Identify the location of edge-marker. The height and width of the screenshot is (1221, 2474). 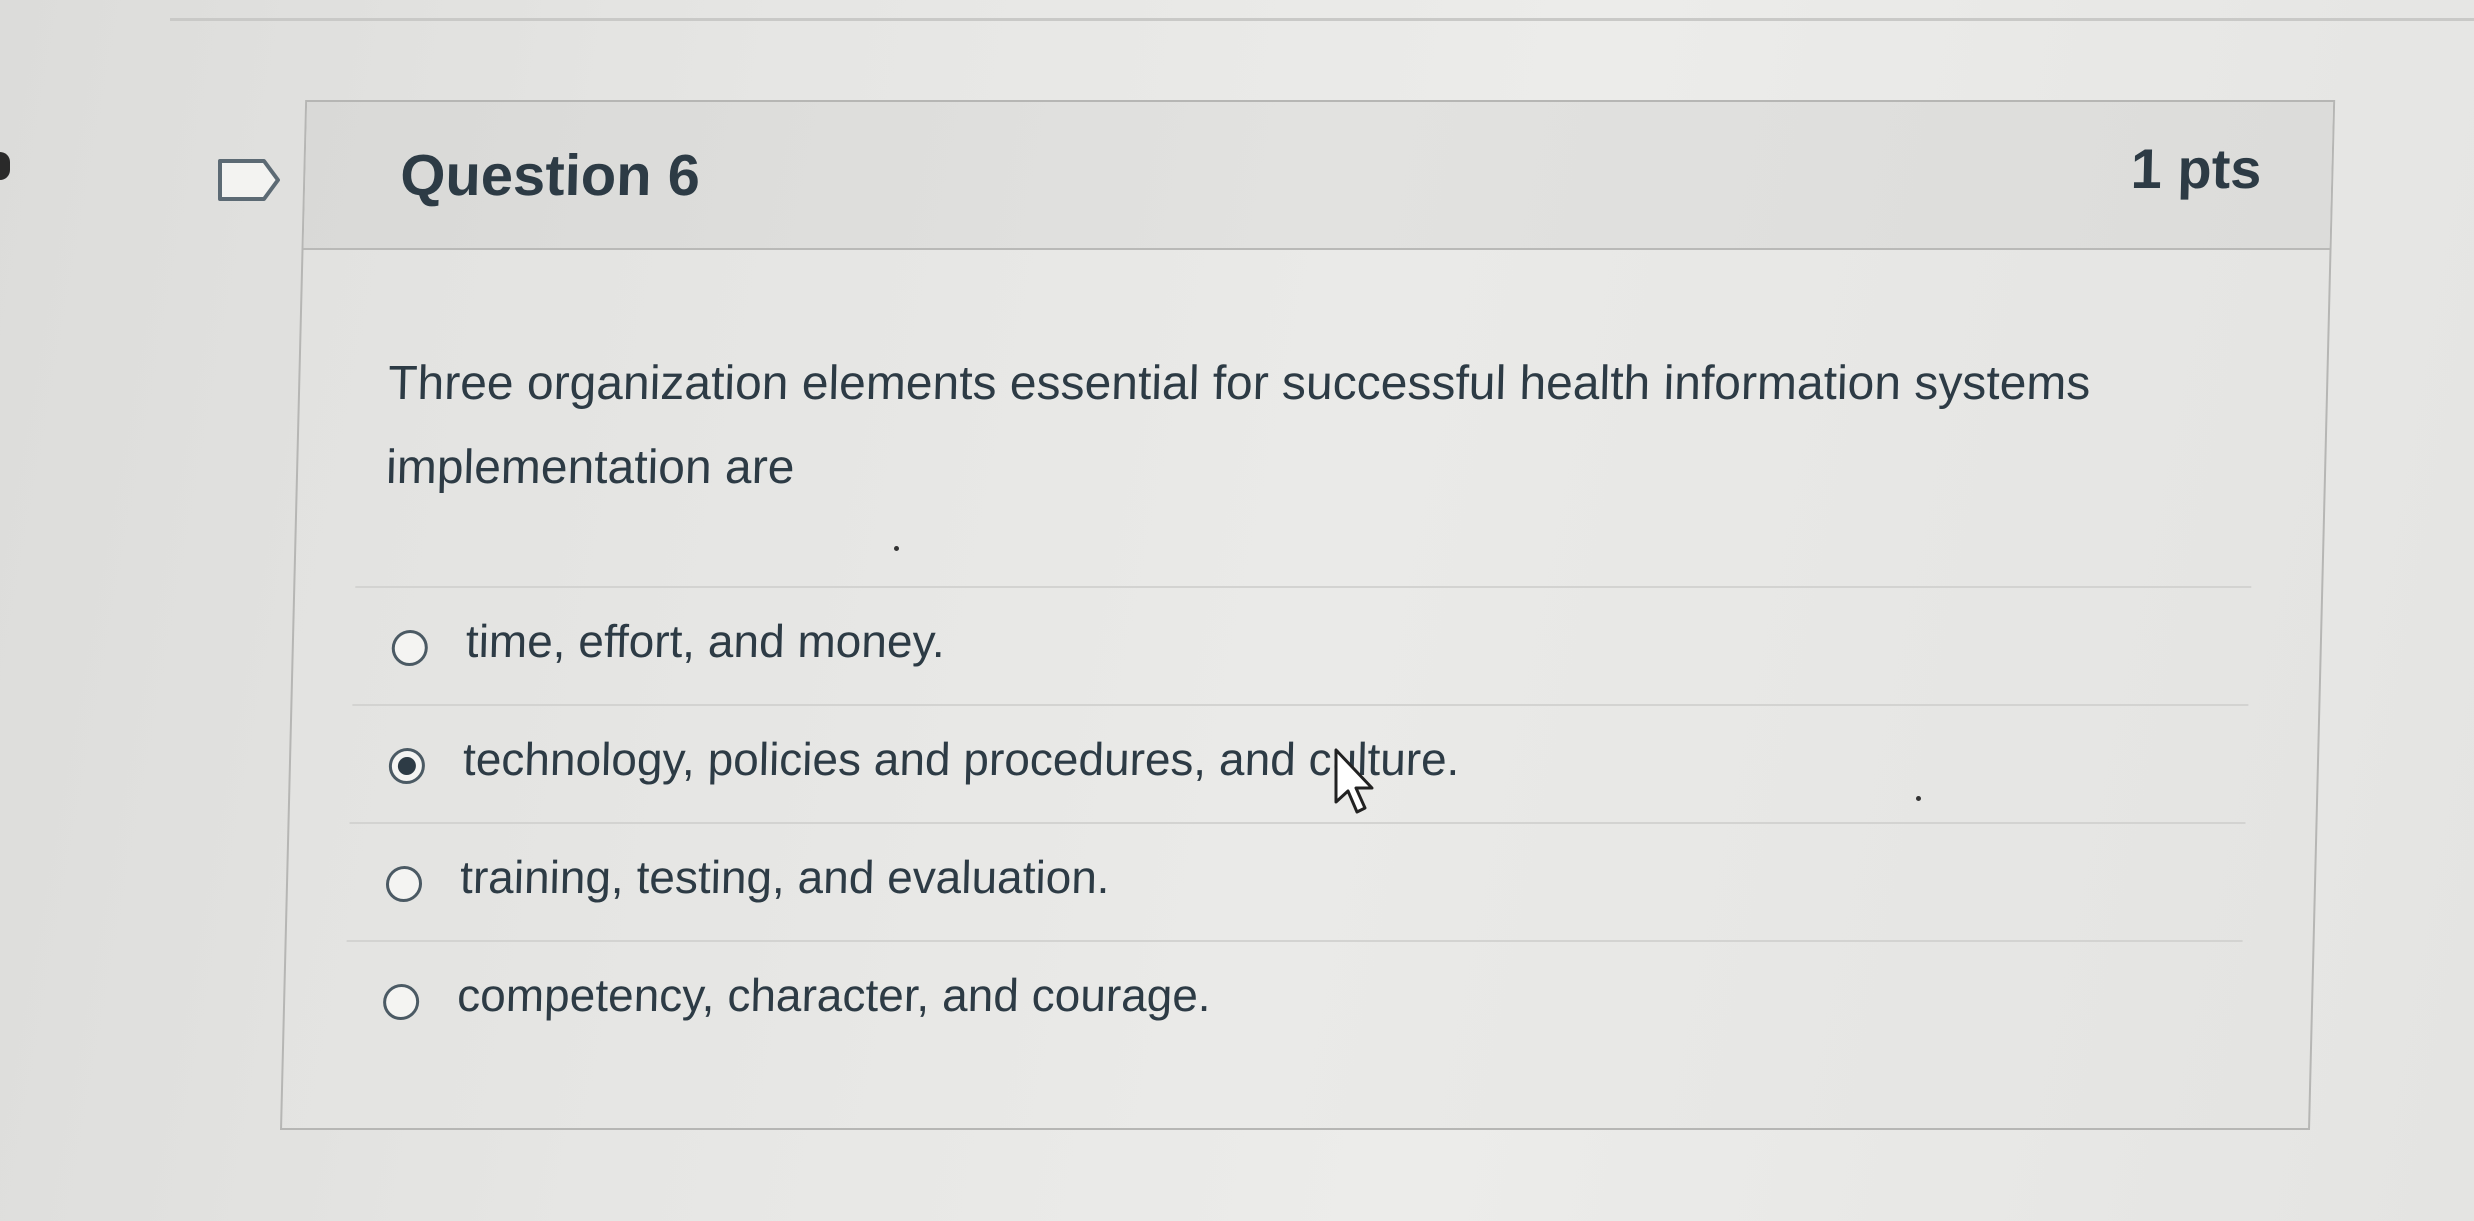
(5, 166).